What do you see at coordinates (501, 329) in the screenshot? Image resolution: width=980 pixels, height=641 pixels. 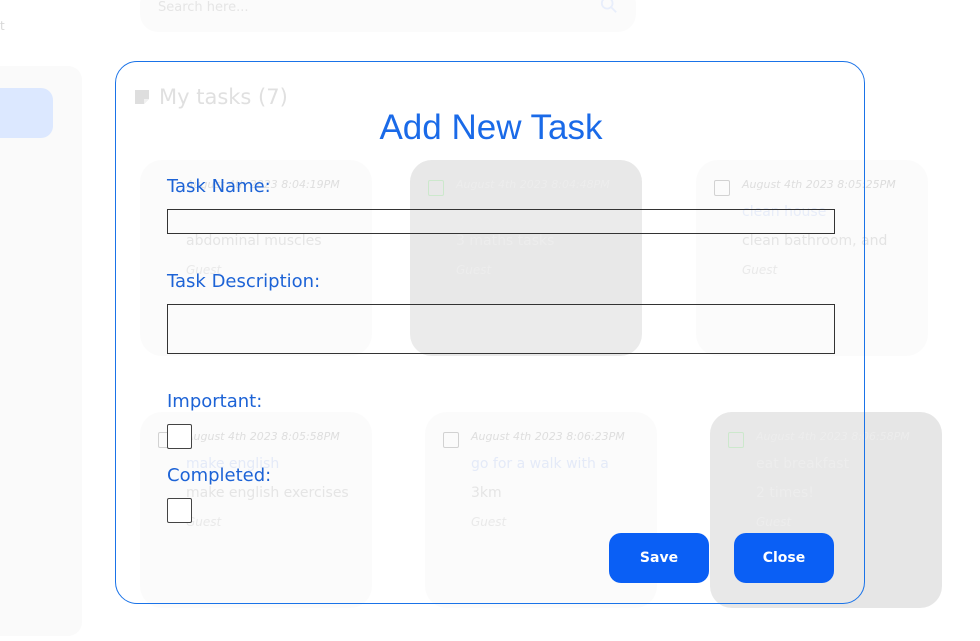 I see `task-description-input` at bounding box center [501, 329].